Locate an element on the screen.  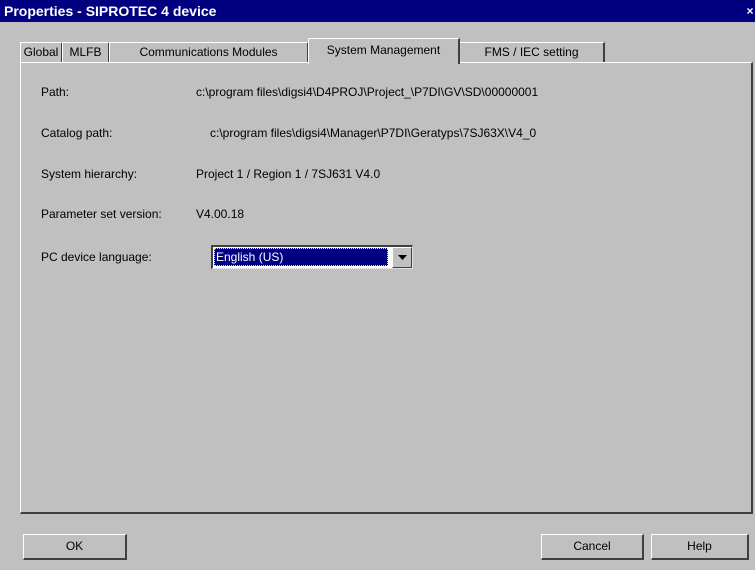
tab-system-management: System Management is located at coordinates (384, 51).